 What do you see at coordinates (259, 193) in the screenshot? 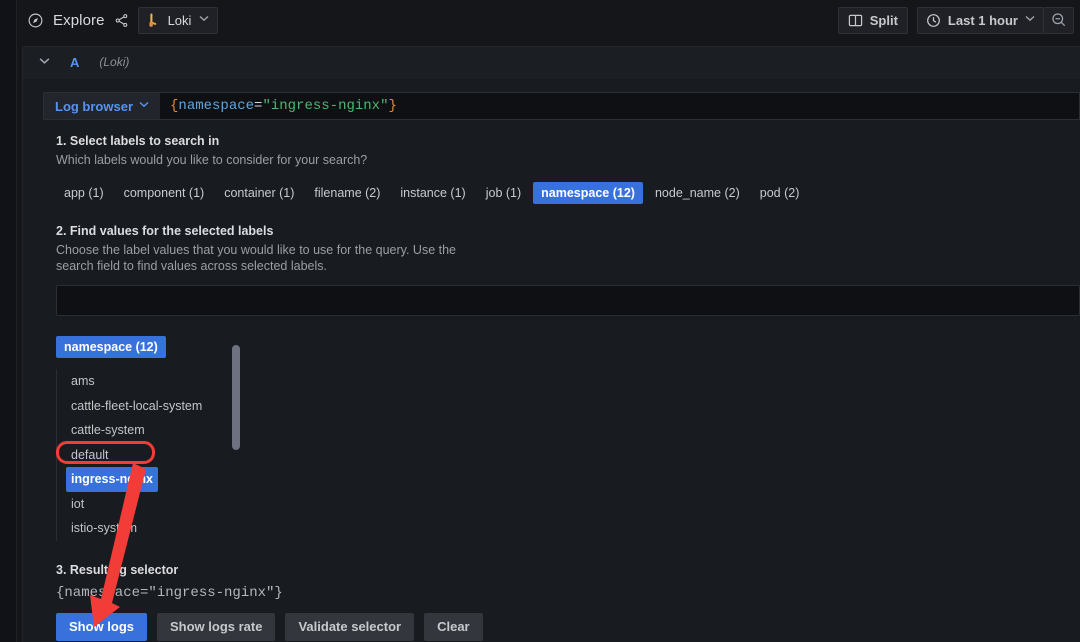
I see `label-chip-container: container (1)` at bounding box center [259, 193].